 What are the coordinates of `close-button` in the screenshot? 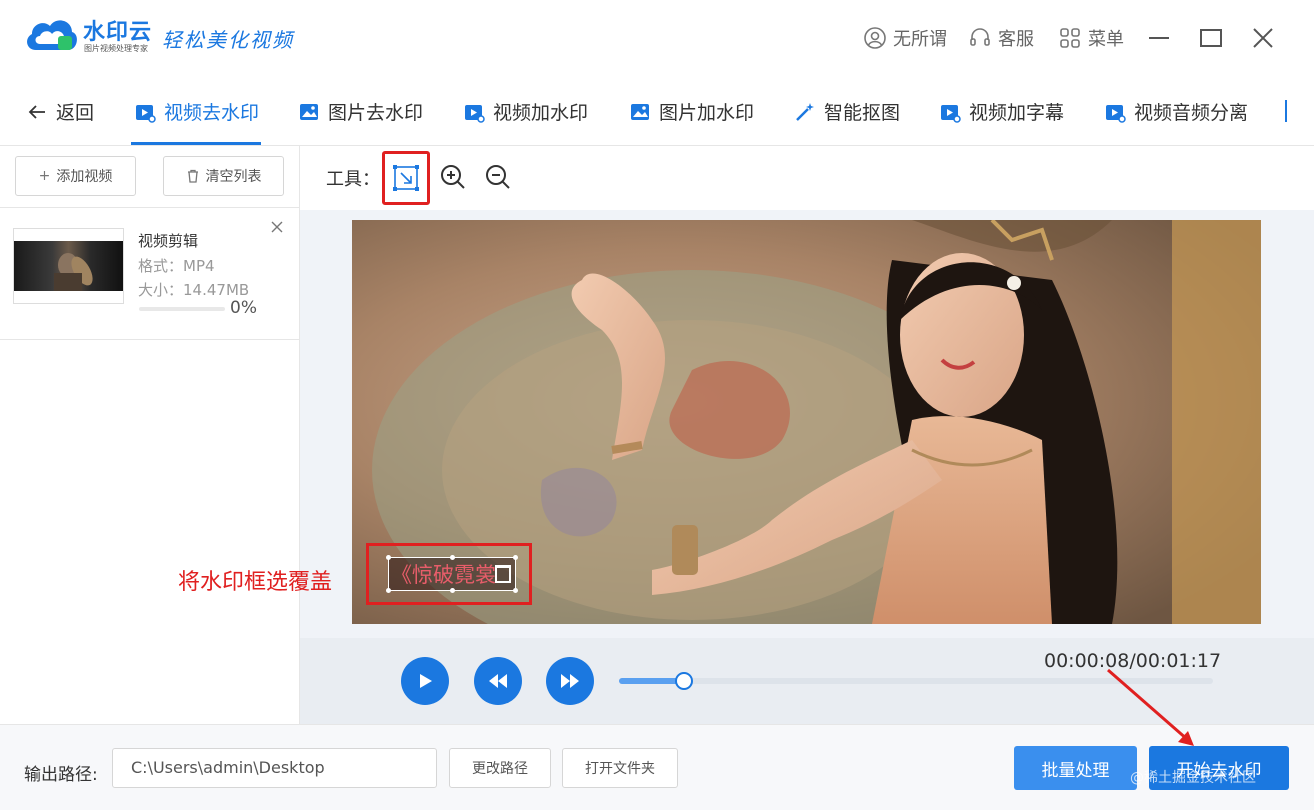 It's located at (1263, 38).